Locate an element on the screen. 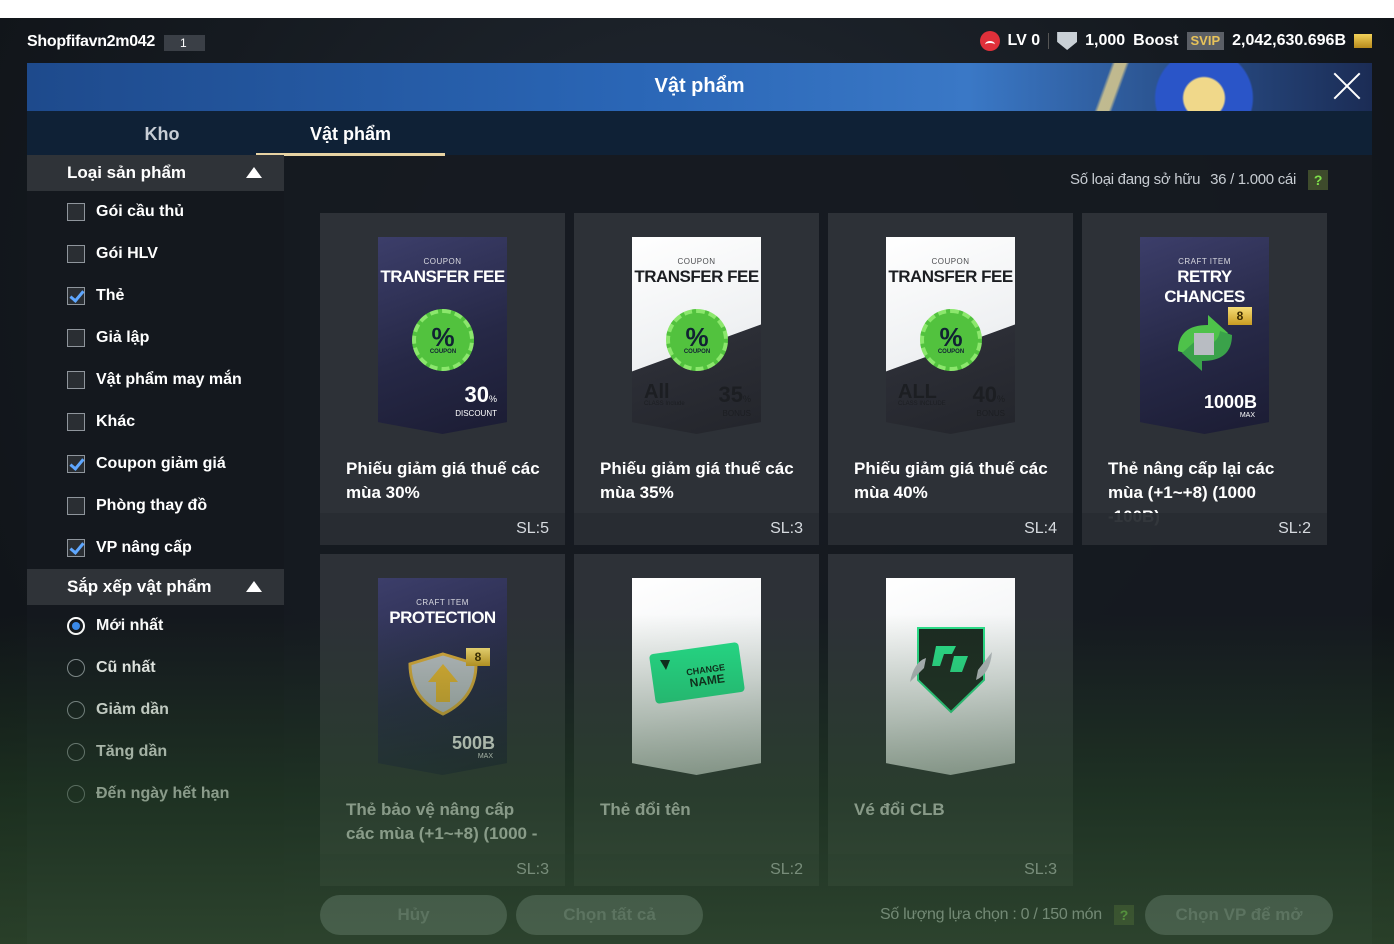  select-all-button: Chọn tất cả is located at coordinates (609, 915).